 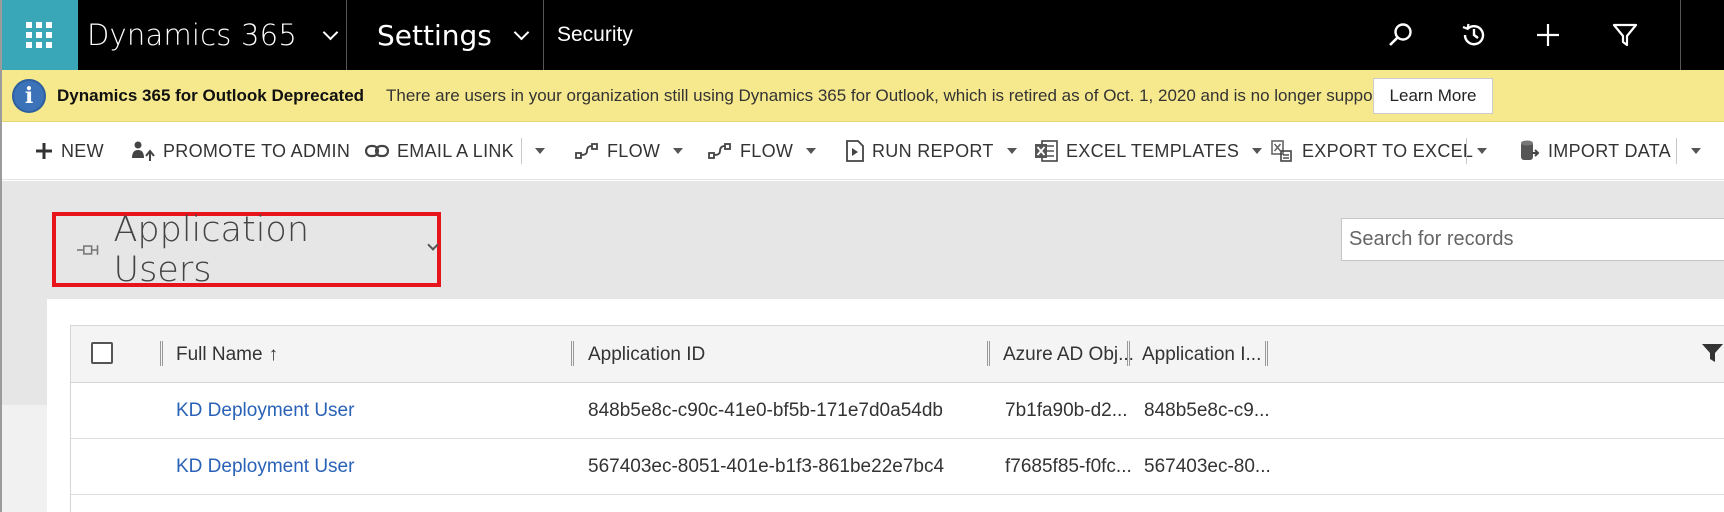 I want to click on new-button: NEW, so click(x=69, y=151).